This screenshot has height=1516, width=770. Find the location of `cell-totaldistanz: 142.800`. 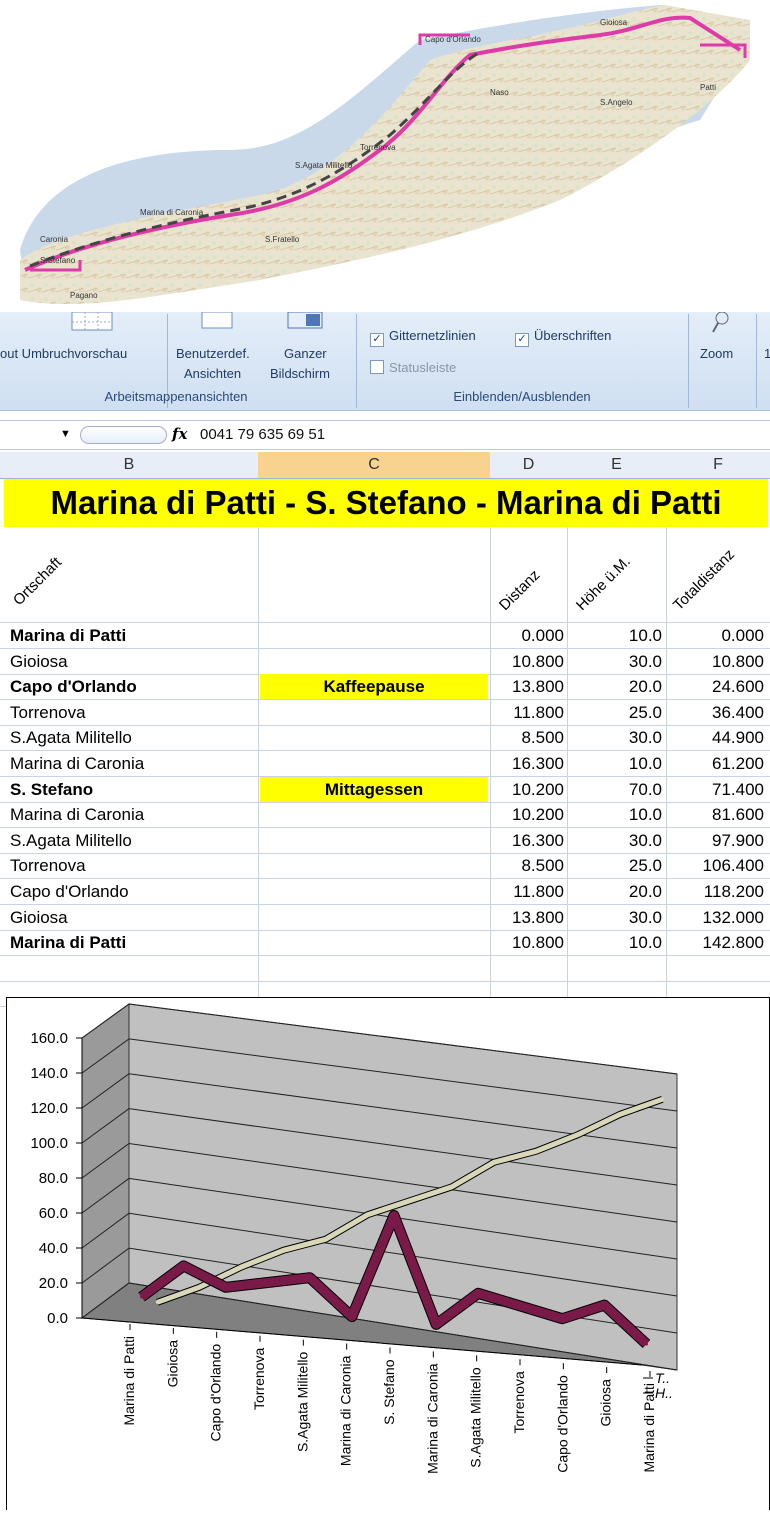

cell-totaldistanz: 142.800 is located at coordinates (716, 942).